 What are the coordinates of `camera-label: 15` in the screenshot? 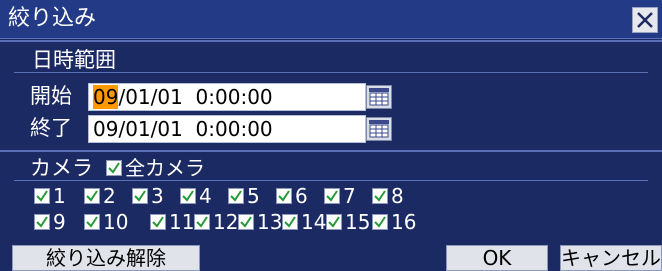 It's located at (358, 222).